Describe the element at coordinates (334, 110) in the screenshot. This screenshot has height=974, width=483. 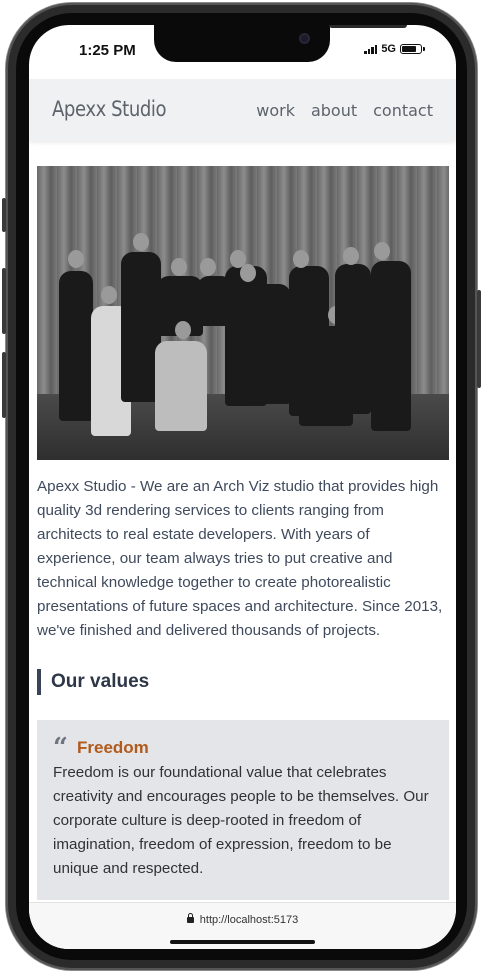
I see `nav-about: about` at that location.